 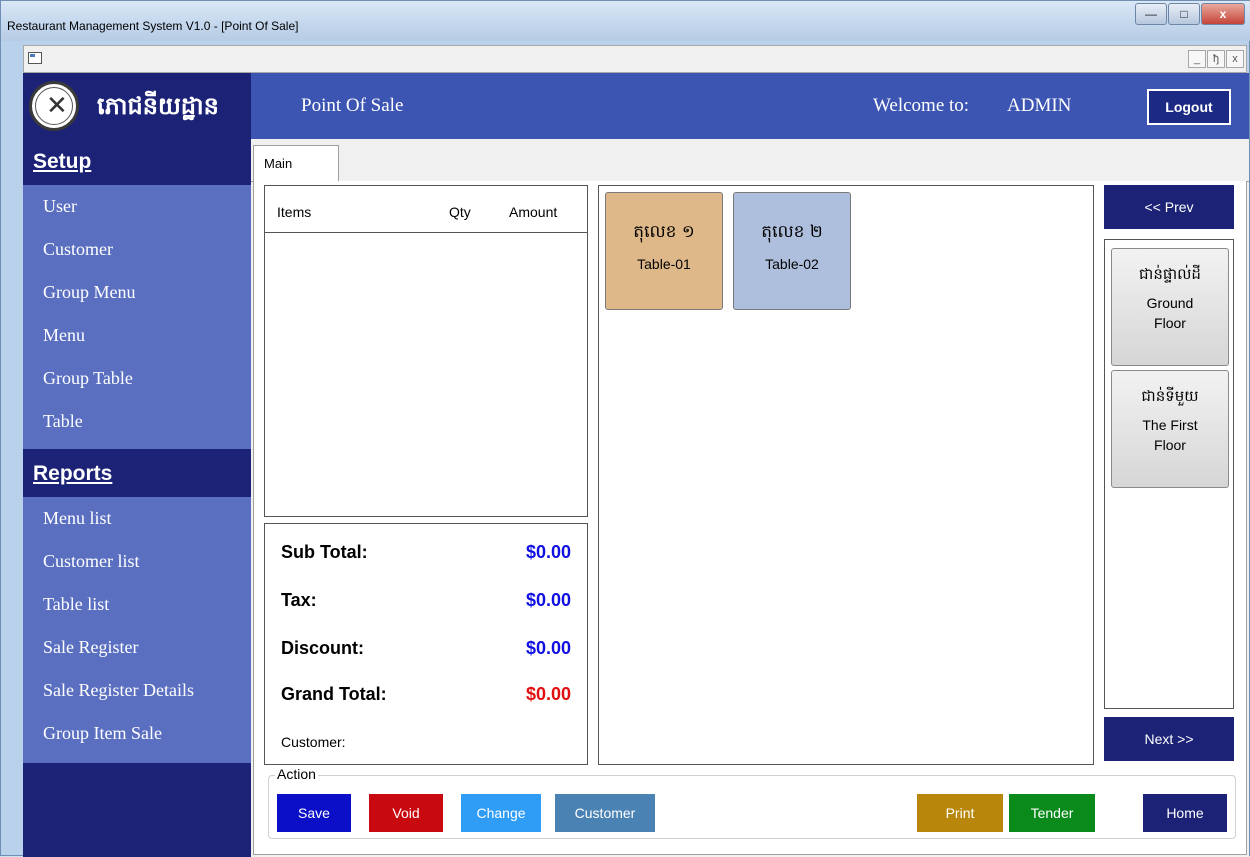 What do you see at coordinates (137, 335) in the screenshot?
I see `sidebar-item-menu: Menu` at bounding box center [137, 335].